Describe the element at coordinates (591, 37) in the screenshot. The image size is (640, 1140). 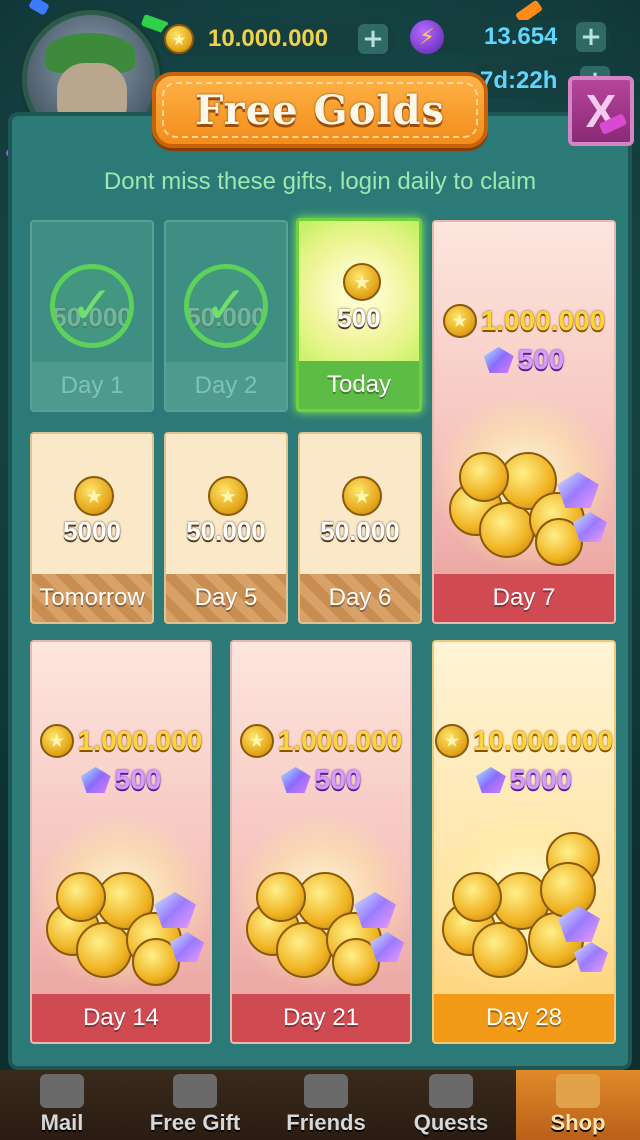
I see `add-energy-button: +` at that location.